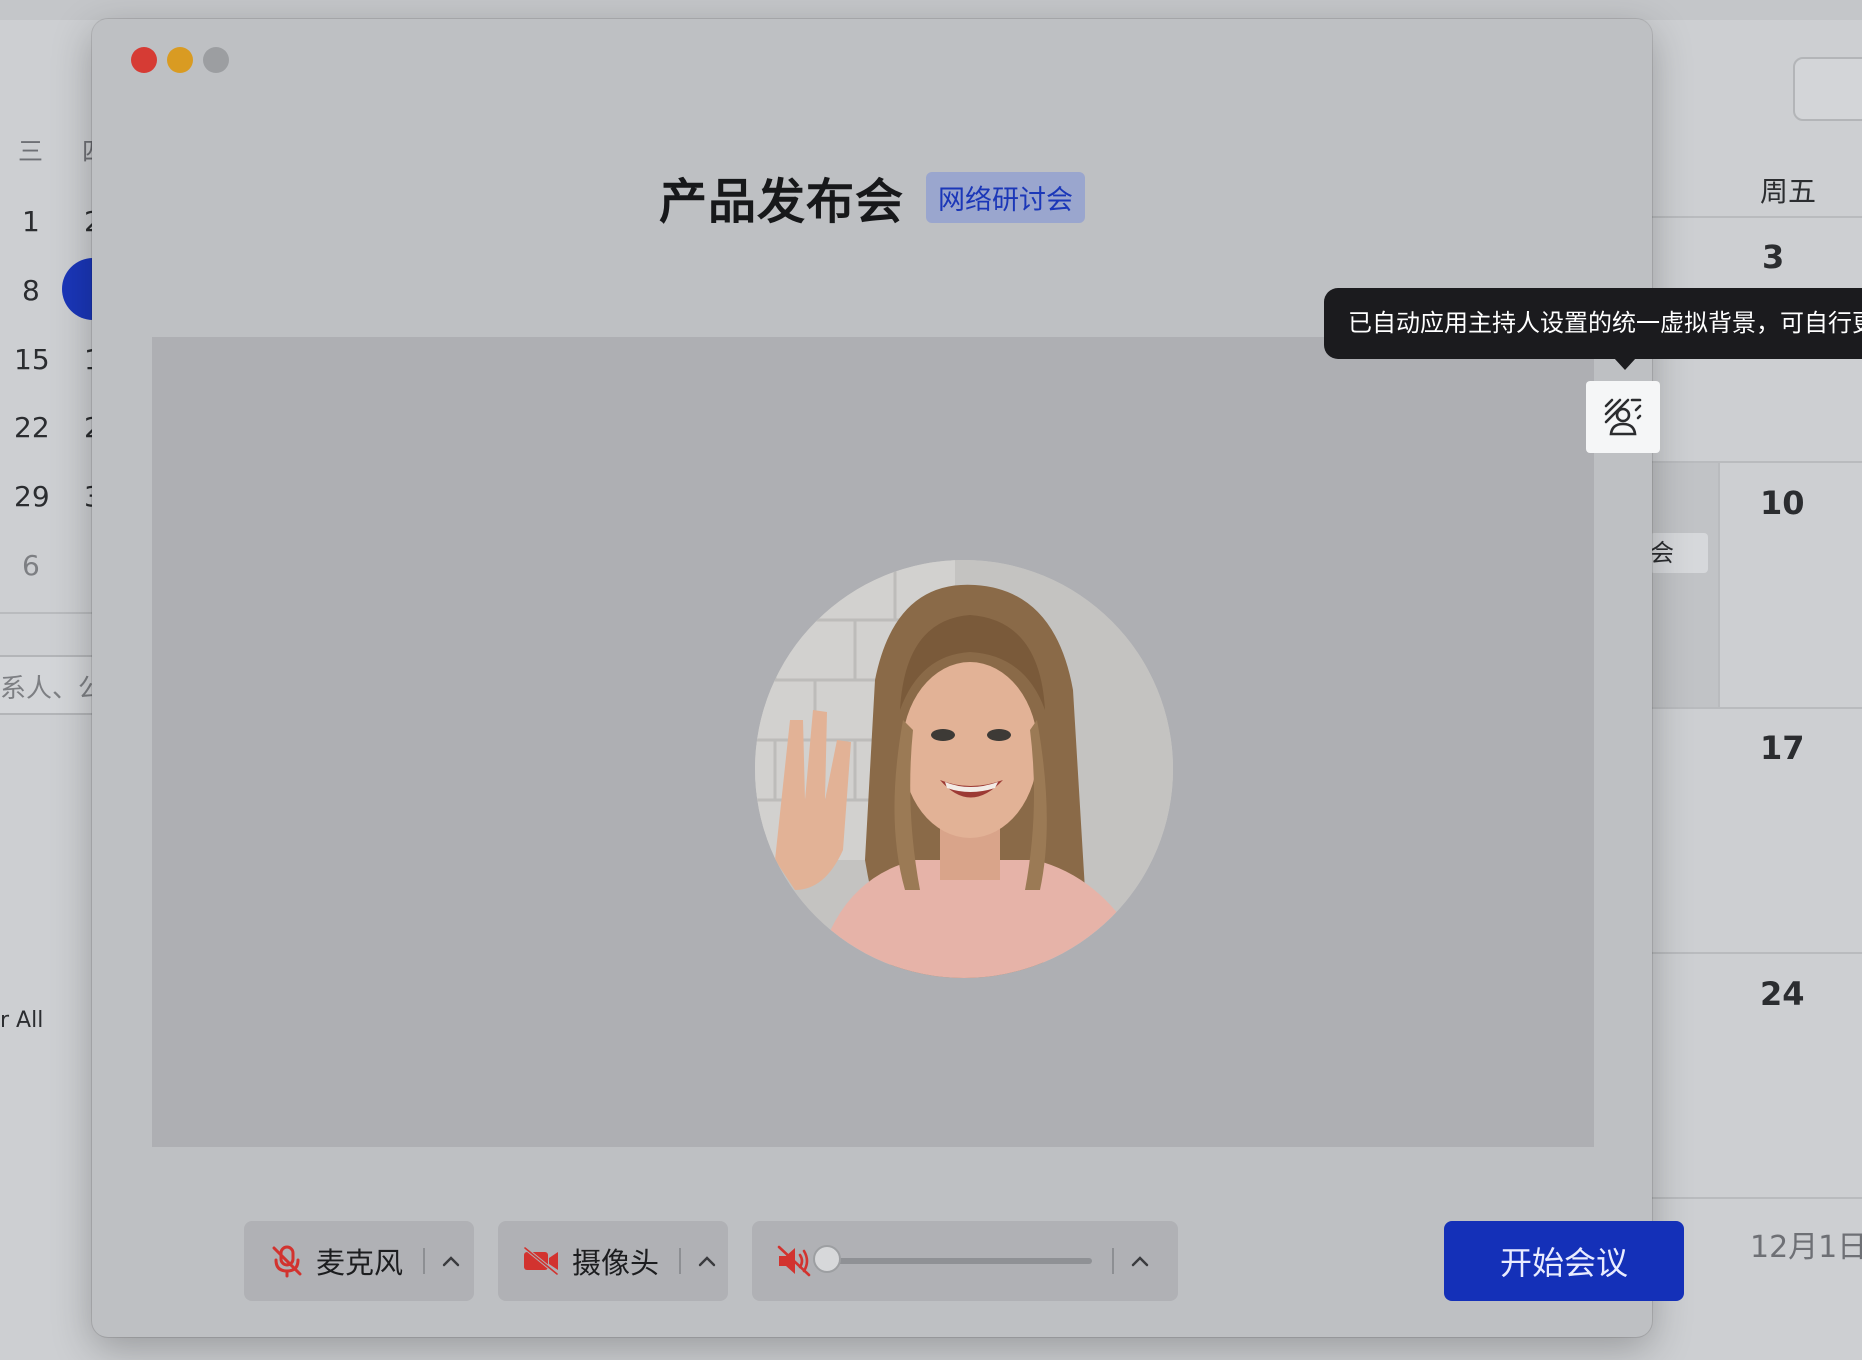 This screenshot has width=1862, height=1360. I want to click on weekday-header: 周五, so click(1788, 191).